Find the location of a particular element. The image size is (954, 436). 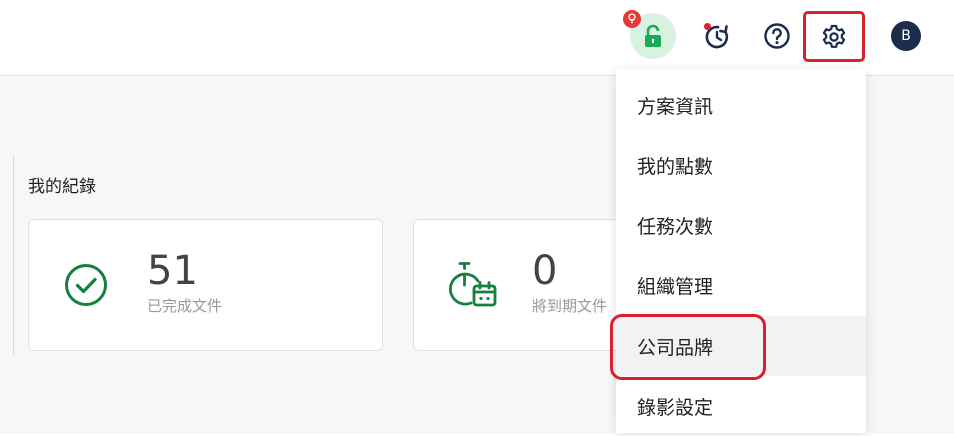

menu-item-my-points: 我的點數 is located at coordinates (741, 165).